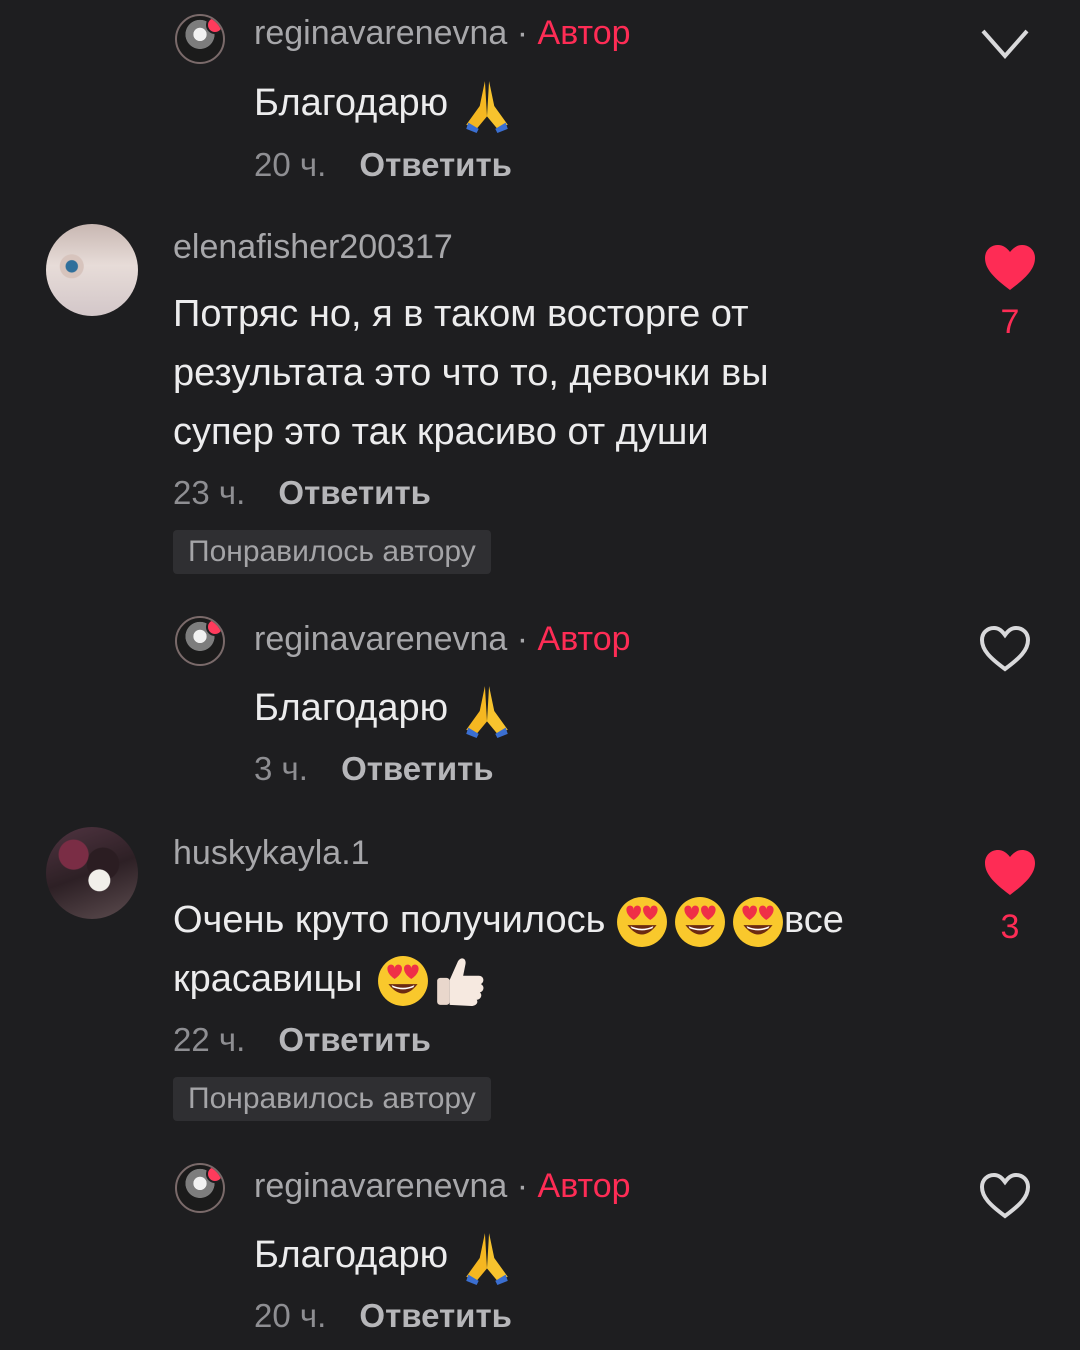 The image size is (1080, 1350). Describe the element at coordinates (460, 982) in the screenshot. I see `thumbs-up-emoji-icon` at that location.